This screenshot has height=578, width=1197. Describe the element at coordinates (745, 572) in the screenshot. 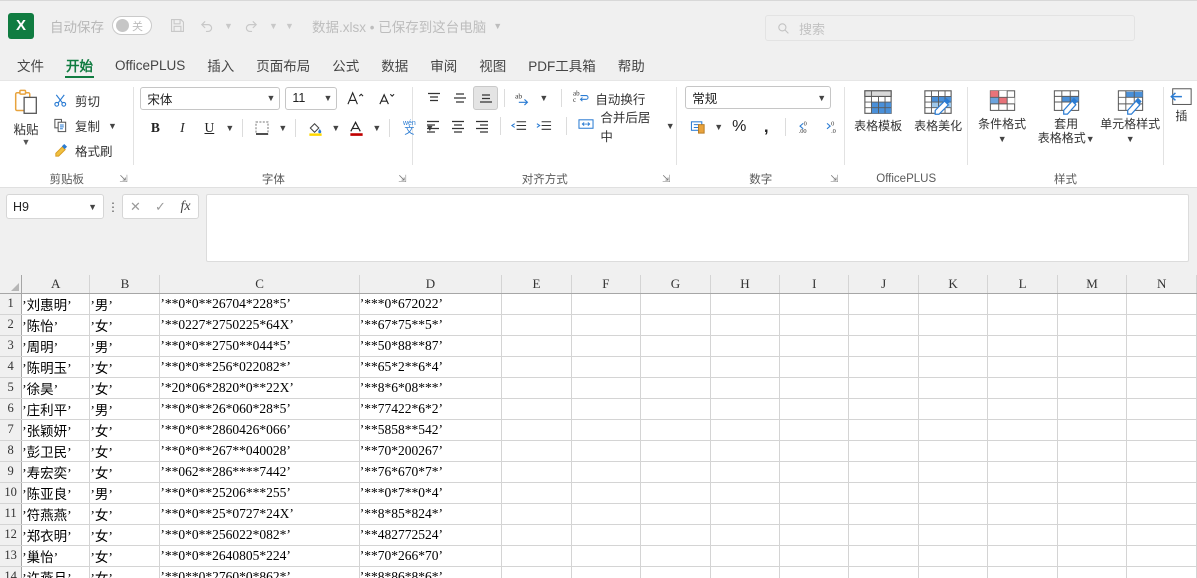

I see `cell-H14` at that location.